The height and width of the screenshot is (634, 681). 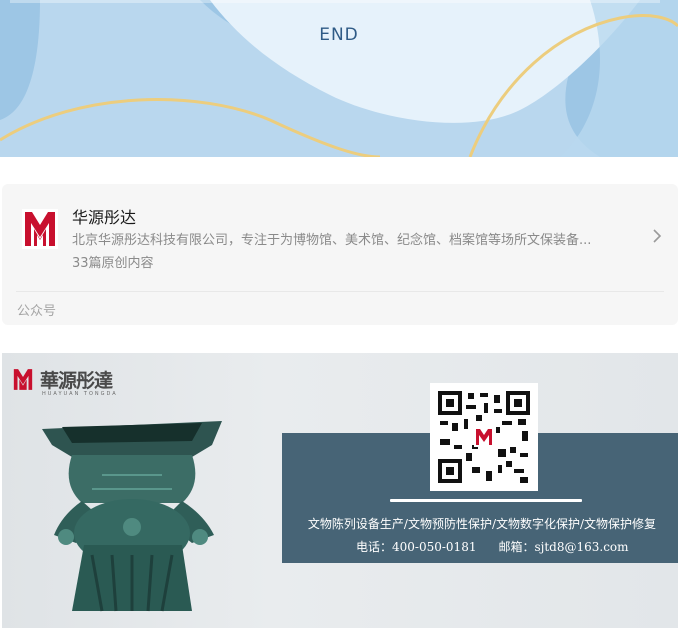 What do you see at coordinates (492, 546) in the screenshot?
I see `contact-line: 电话：400-050-0181 邮箱：sjtd8@163.com` at bounding box center [492, 546].